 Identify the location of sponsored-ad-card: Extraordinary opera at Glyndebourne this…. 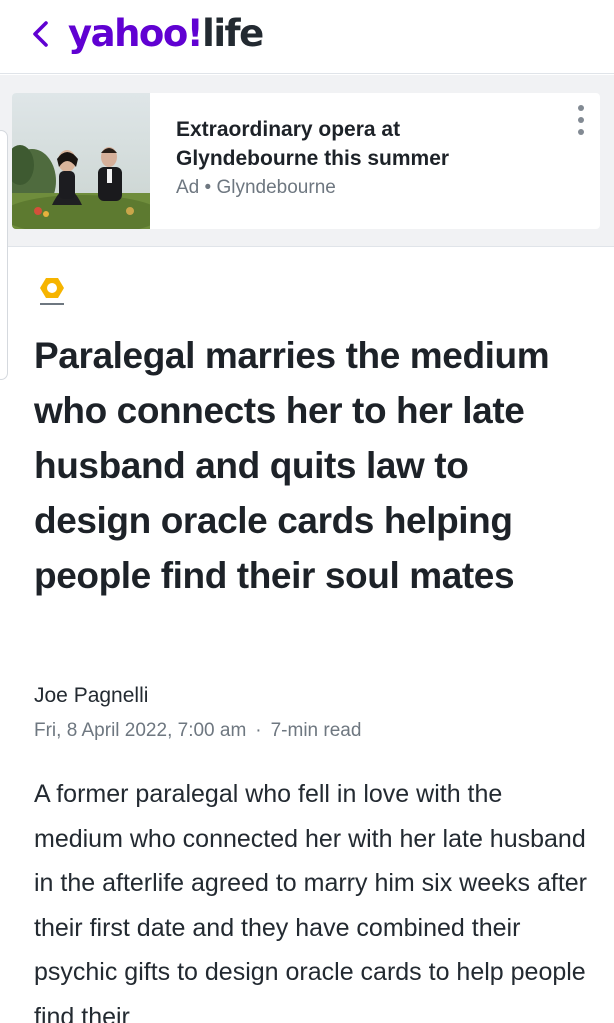
(306, 161).